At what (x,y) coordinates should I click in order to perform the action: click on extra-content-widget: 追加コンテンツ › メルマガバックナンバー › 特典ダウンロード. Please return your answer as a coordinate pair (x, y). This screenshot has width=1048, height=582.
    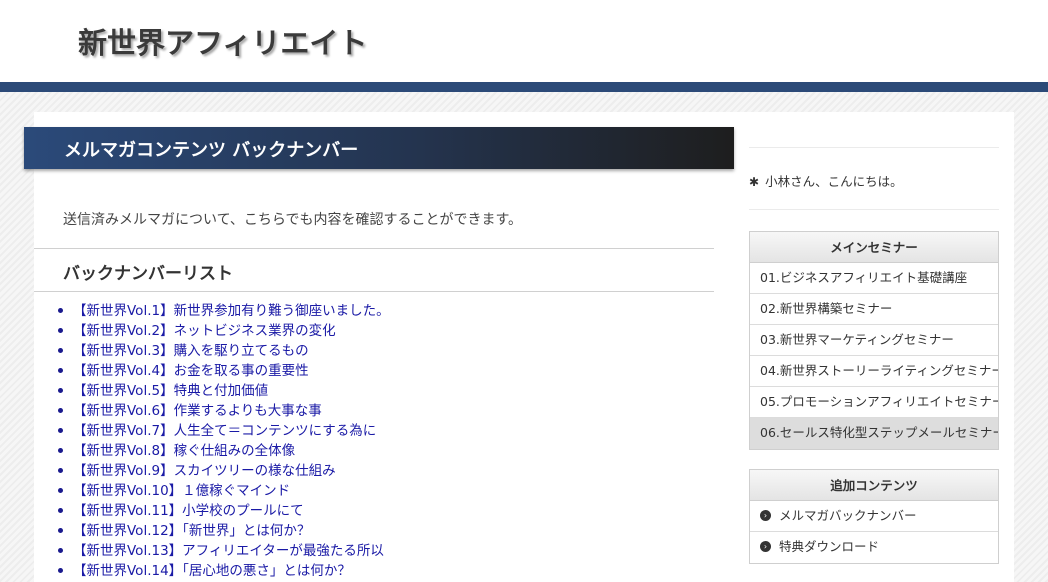
    Looking at the image, I should click on (874, 516).